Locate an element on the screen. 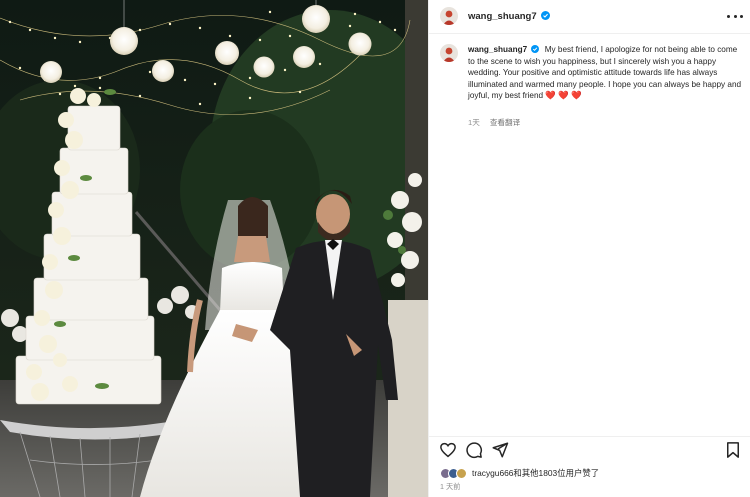 This screenshot has height=497, width=750. post-timestamp: 1 天前 is located at coordinates (450, 486).